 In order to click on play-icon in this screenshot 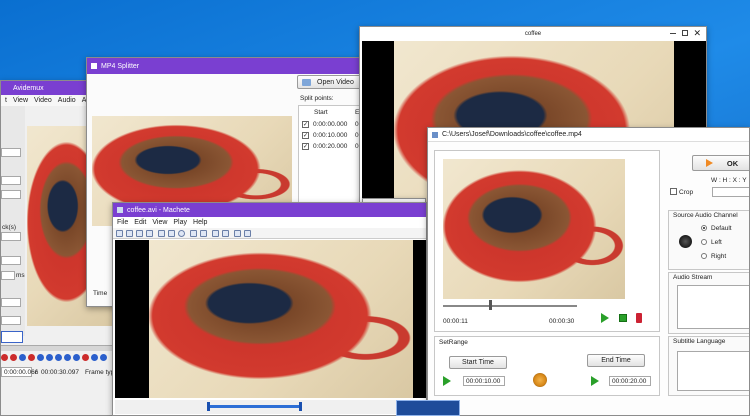, I will do `click(605, 318)`.